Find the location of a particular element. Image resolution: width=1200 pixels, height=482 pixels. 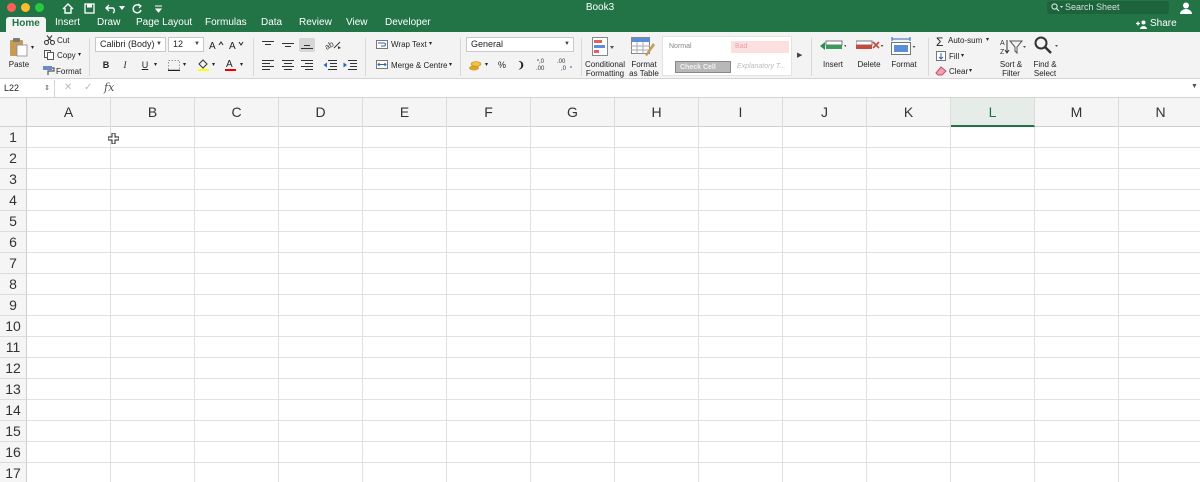

cut-button: Cut is located at coordinates (63, 40).